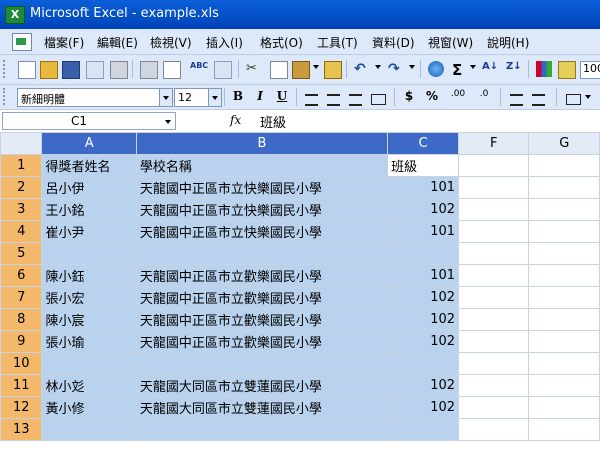 The image size is (600, 450). I want to click on copy-icon, so click(279, 70).